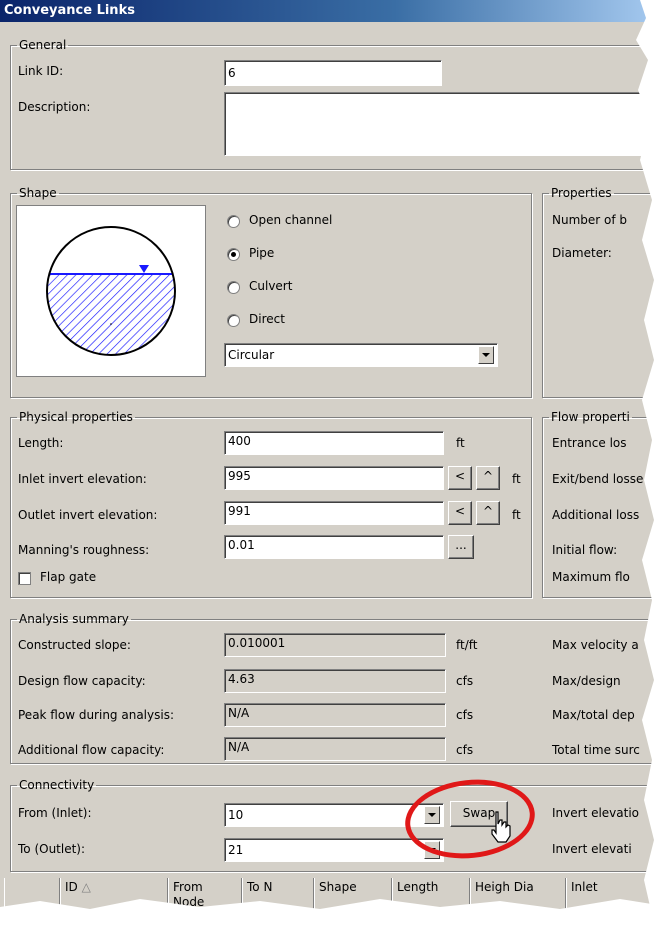 The width and height of the screenshot is (658, 930). I want to click on initial-flow-label: Initial flow:, so click(585, 550).